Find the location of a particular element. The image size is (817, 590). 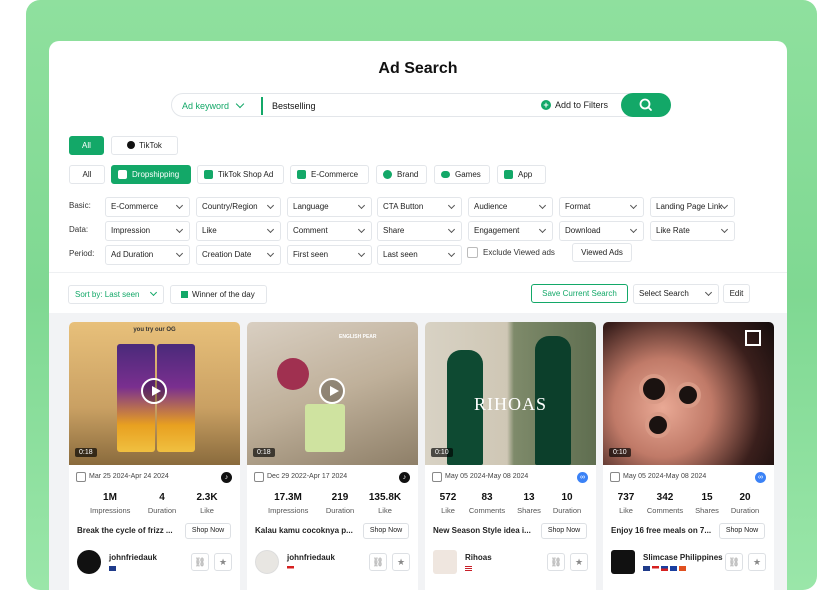

brand-icon is located at coordinates (387, 174).